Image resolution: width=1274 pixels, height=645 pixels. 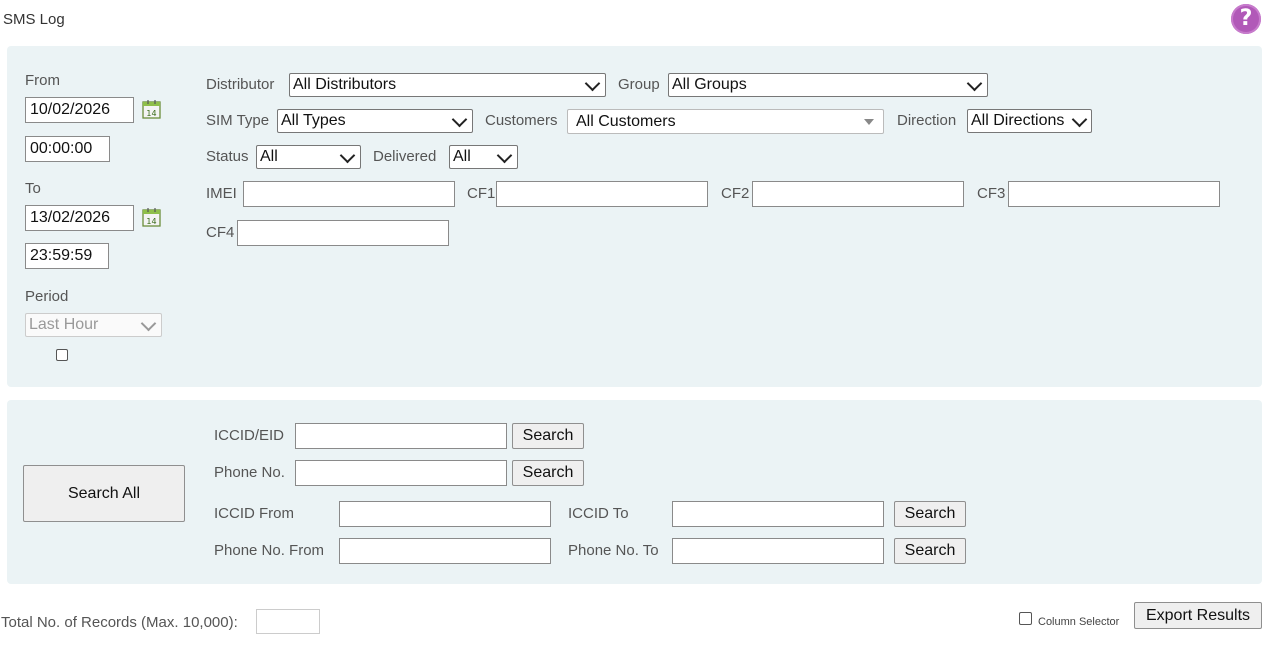 I want to click on phone-no-label: Phone No., so click(x=249, y=472).